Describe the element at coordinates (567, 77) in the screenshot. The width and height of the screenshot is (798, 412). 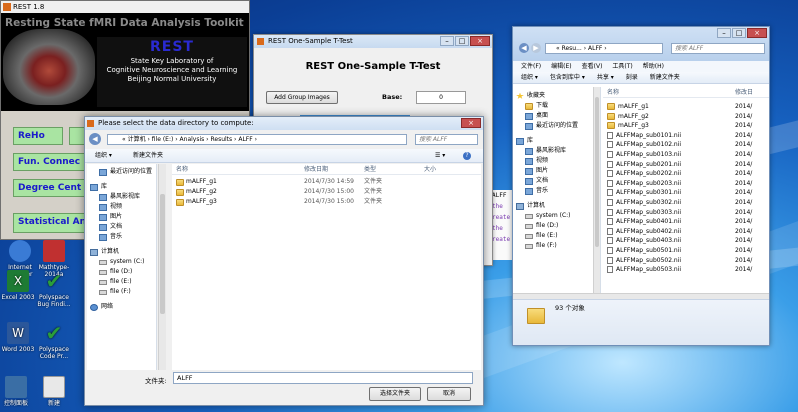
I see `include-in-library-button: 包含到库中 ▾` at that location.